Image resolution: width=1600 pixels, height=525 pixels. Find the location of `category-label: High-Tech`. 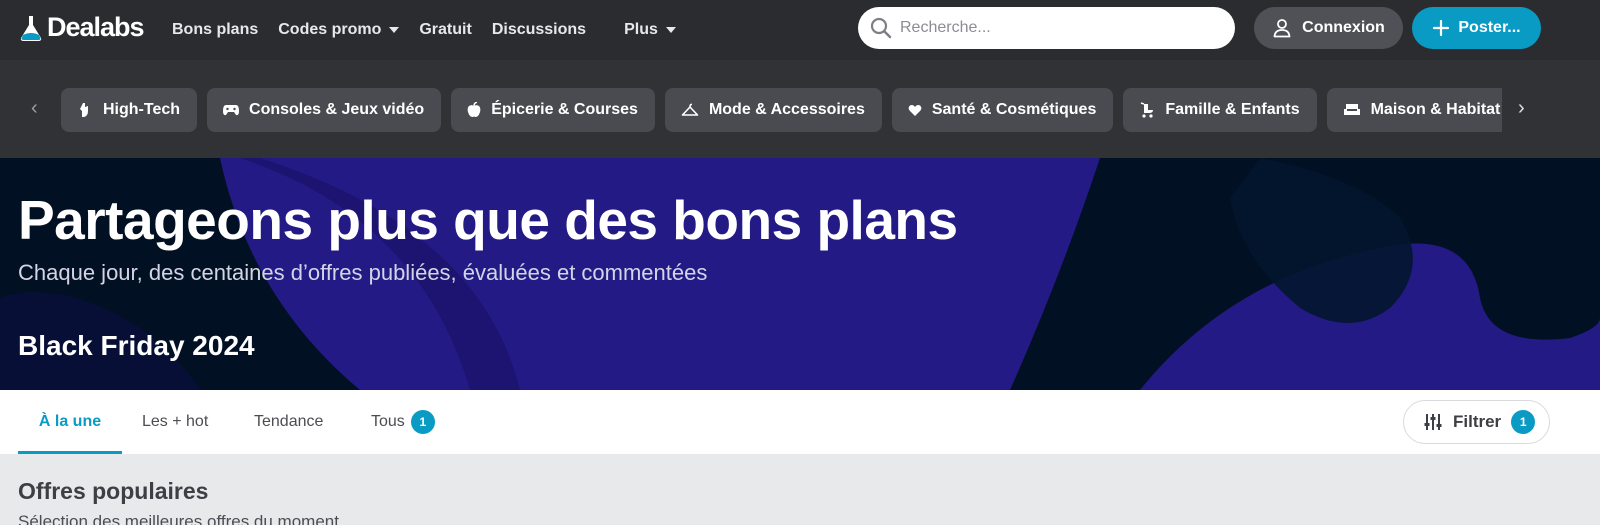

category-label: High-Tech is located at coordinates (142, 109).